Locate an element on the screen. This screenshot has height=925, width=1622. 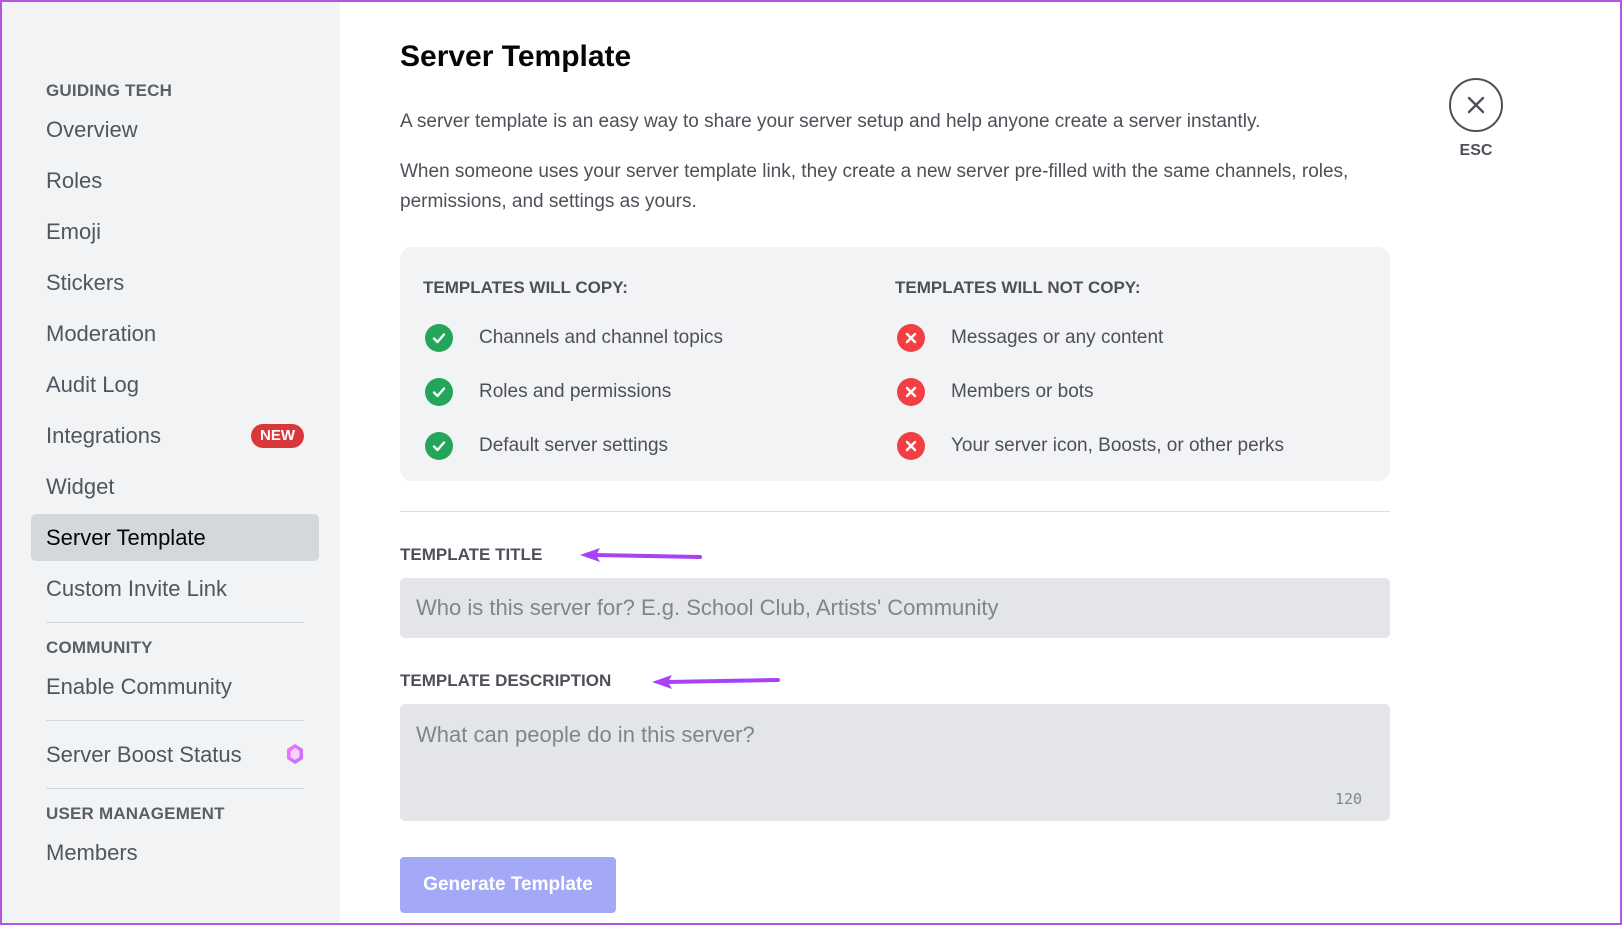
new-badge: NEW is located at coordinates (277, 436).